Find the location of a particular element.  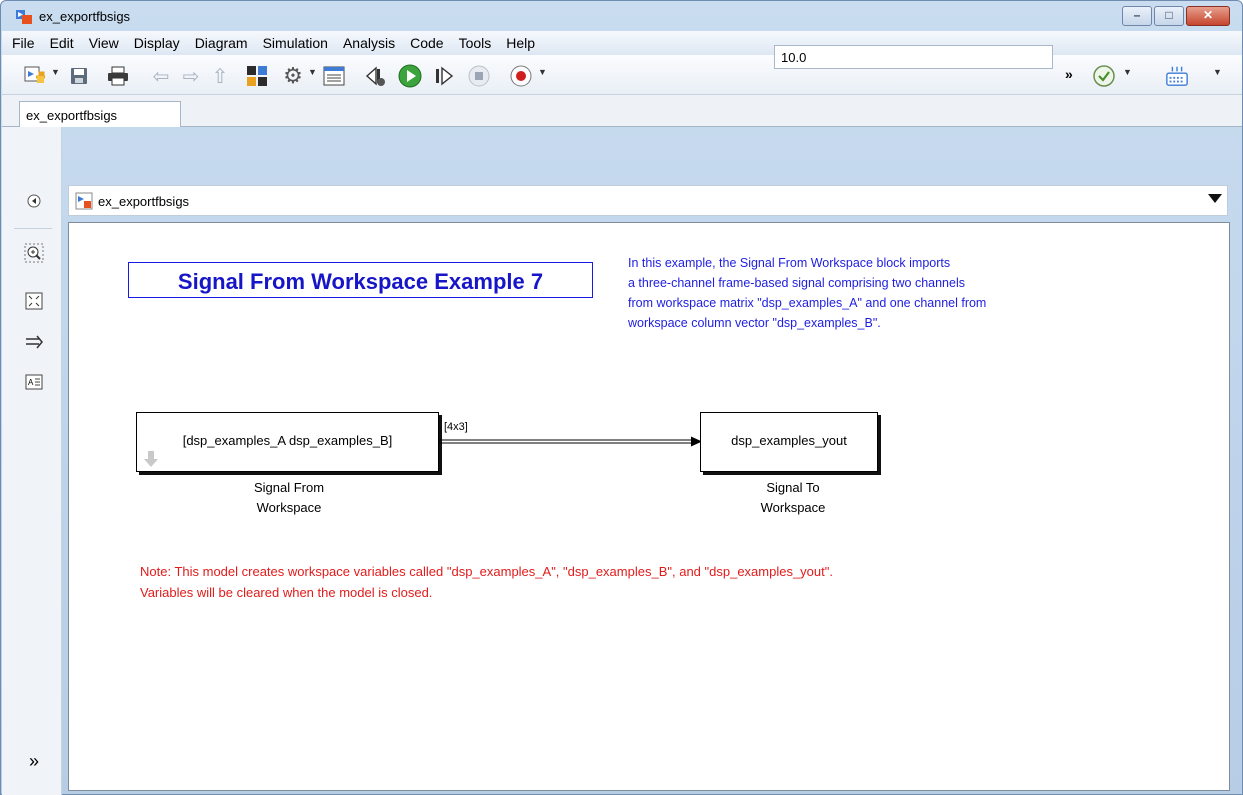

step-back-button is located at coordinates (375, 76).